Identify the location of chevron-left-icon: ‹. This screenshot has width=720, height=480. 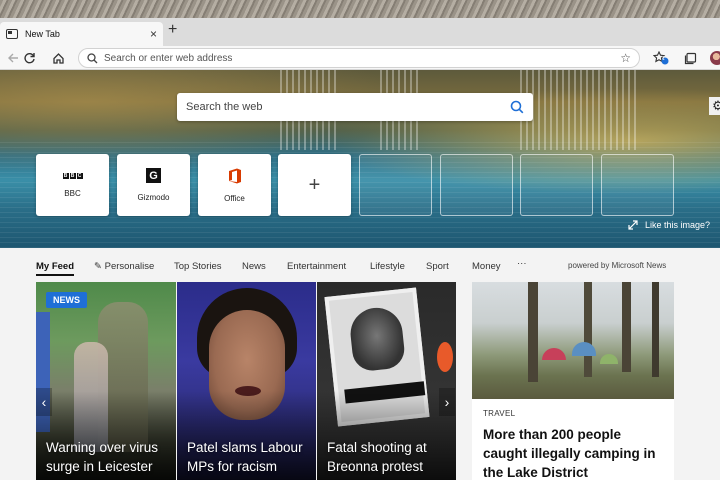
(44, 402).